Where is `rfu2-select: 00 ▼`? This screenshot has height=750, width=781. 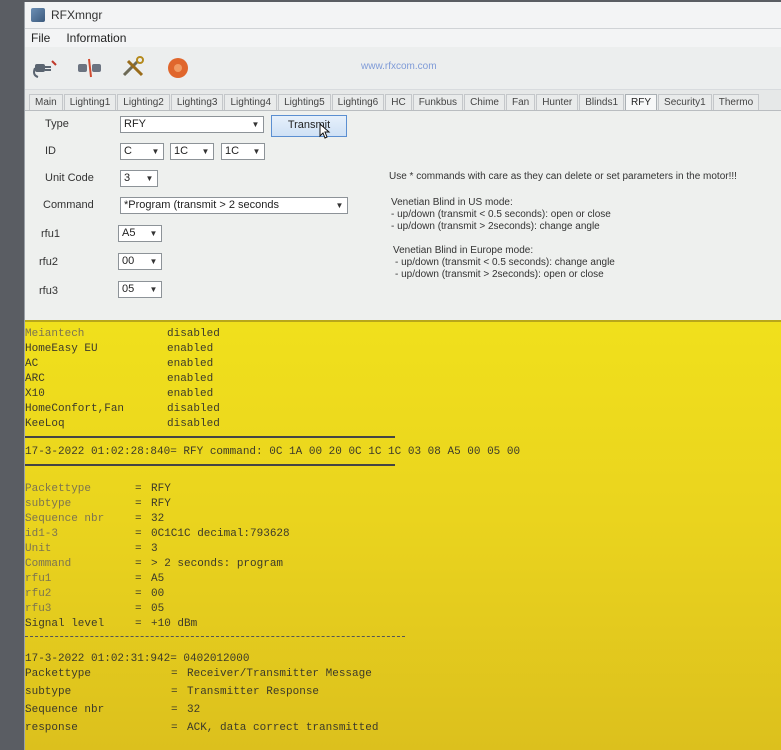 rfu2-select: 00 ▼ is located at coordinates (140, 261).